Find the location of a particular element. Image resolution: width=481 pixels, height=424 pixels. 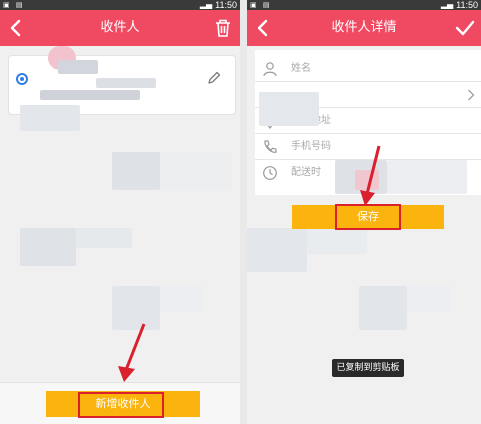

field-label: 手机号码 is located at coordinates (311, 146).